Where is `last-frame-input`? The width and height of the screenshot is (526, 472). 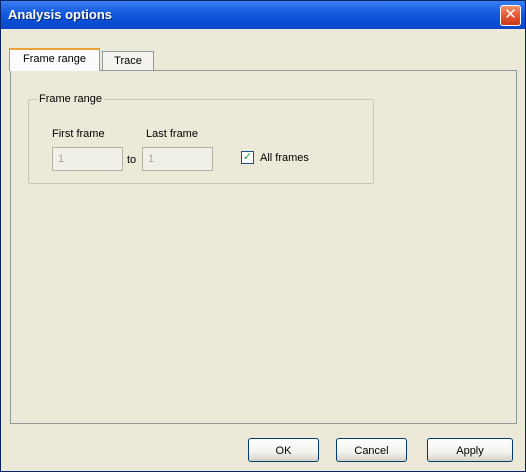
last-frame-input is located at coordinates (177, 159).